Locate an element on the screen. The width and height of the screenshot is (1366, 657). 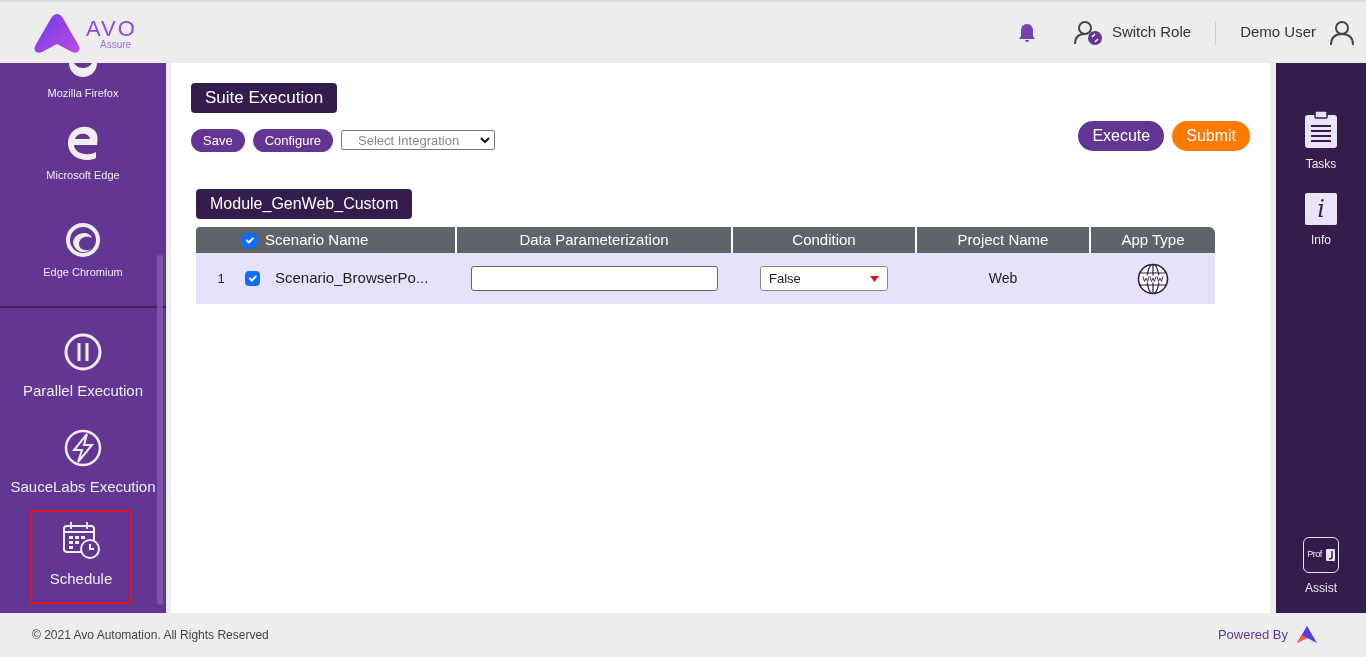
condition-select: False is located at coordinates (824, 278).